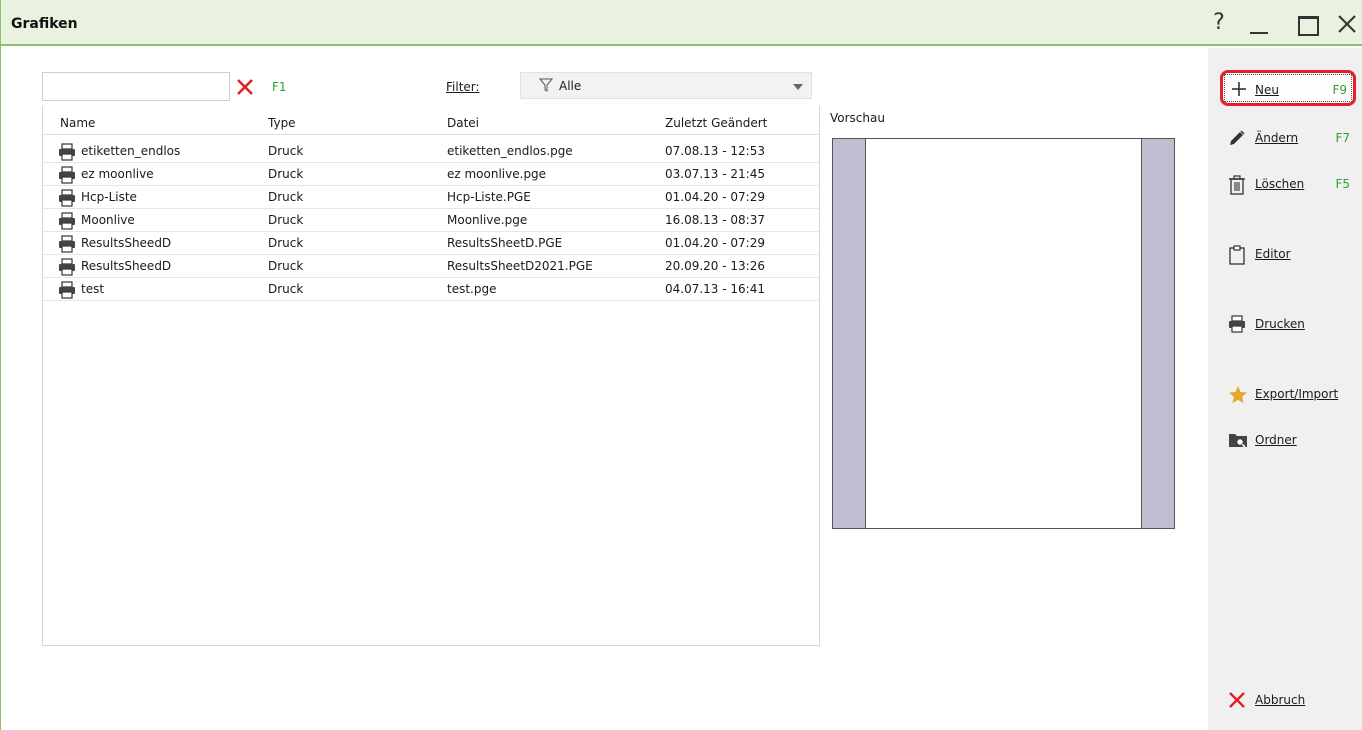 The height and width of the screenshot is (730, 1362). Describe the element at coordinates (108, 220) in the screenshot. I see `cell-name: Moonlive` at that location.